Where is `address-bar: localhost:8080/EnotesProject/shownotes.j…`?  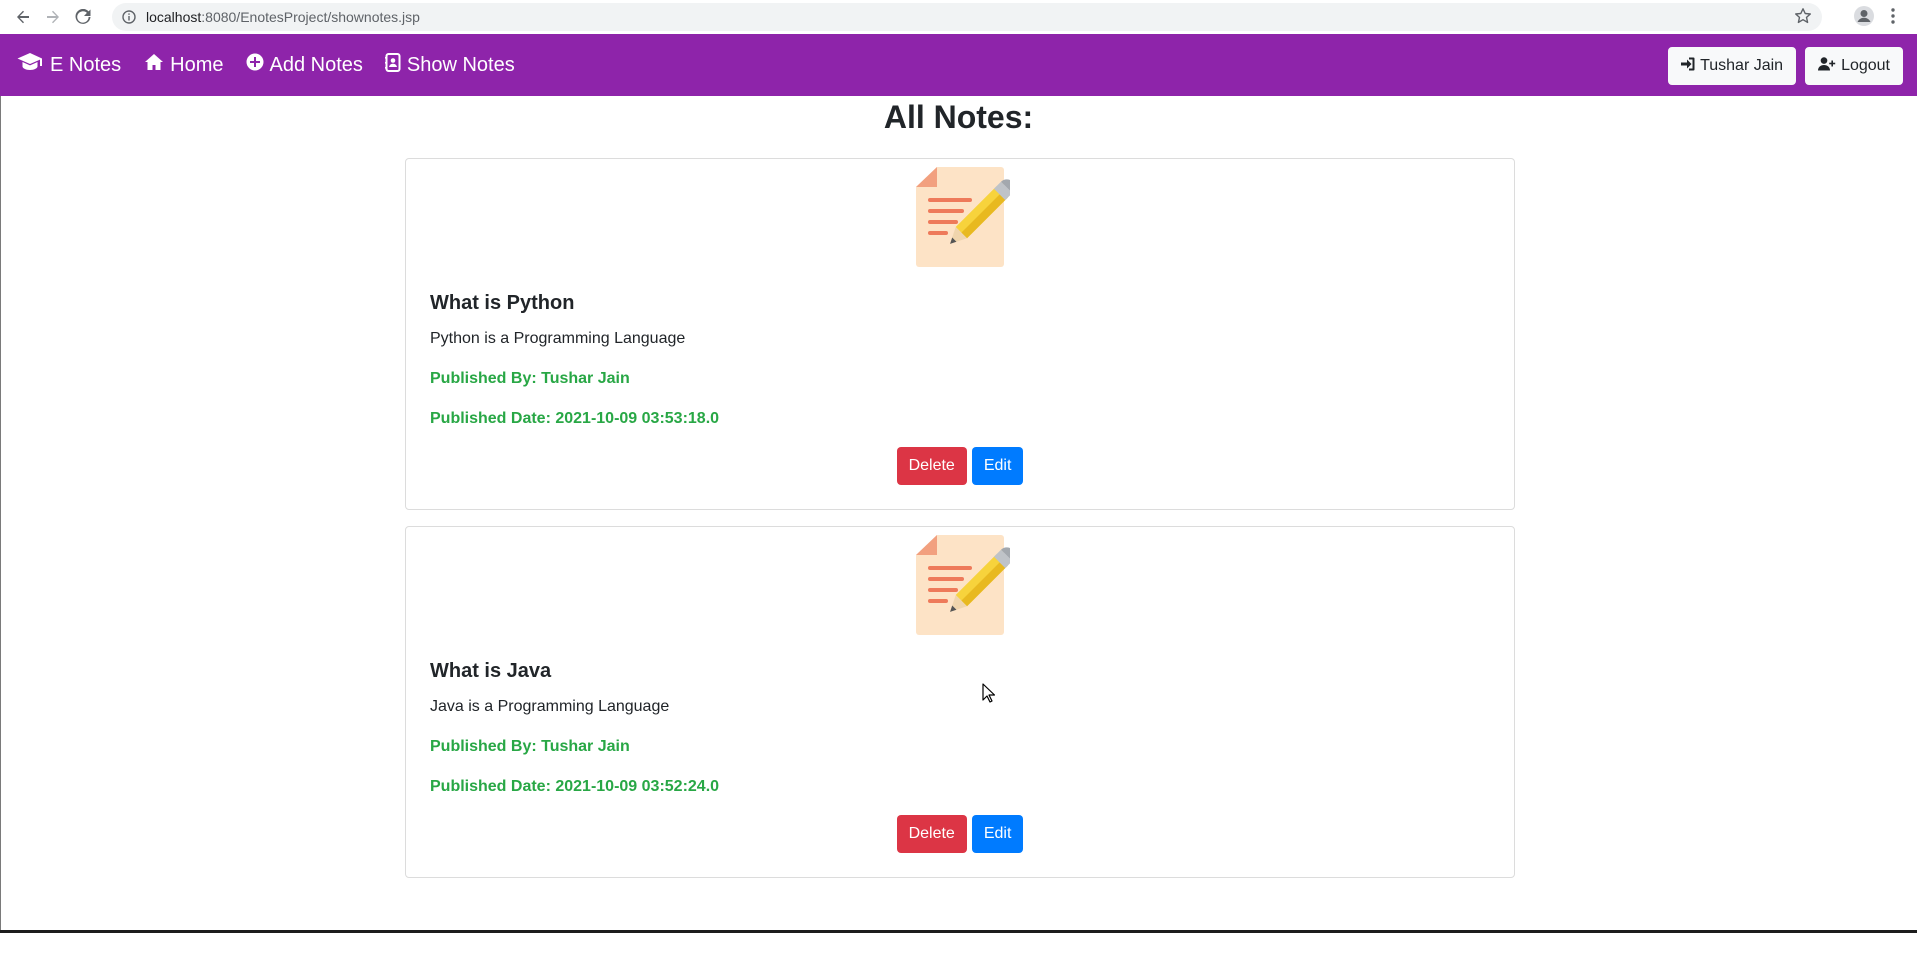
address-bar: localhost:8080/EnotesProject/shownotes.j… is located at coordinates (967, 17).